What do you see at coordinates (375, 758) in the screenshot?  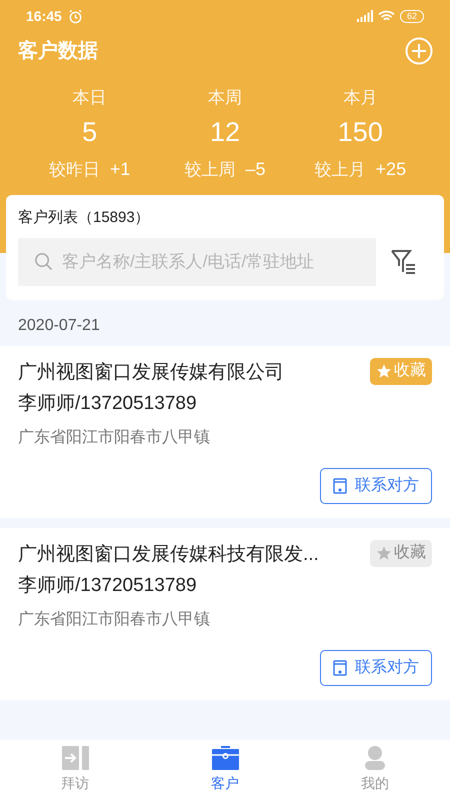 I see `user-icon` at bounding box center [375, 758].